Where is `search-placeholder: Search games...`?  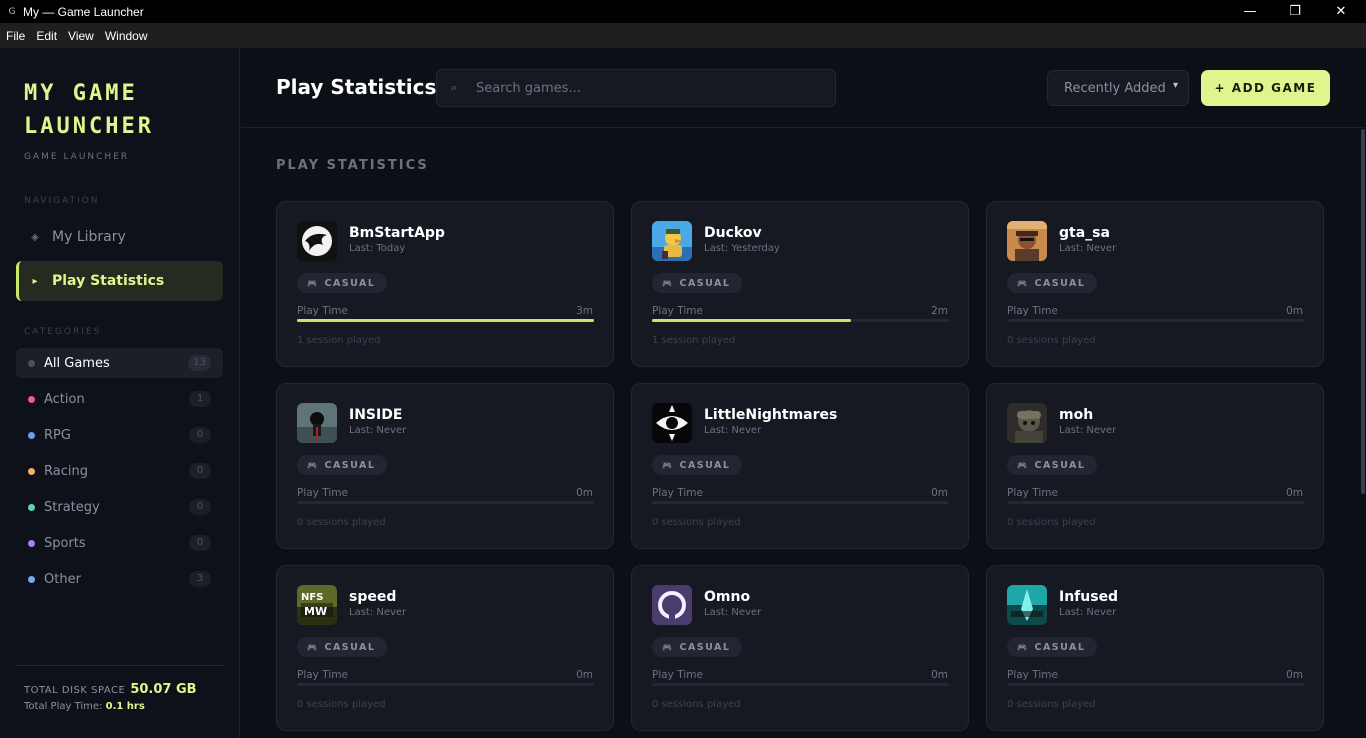
search-placeholder: Search games... is located at coordinates (528, 88).